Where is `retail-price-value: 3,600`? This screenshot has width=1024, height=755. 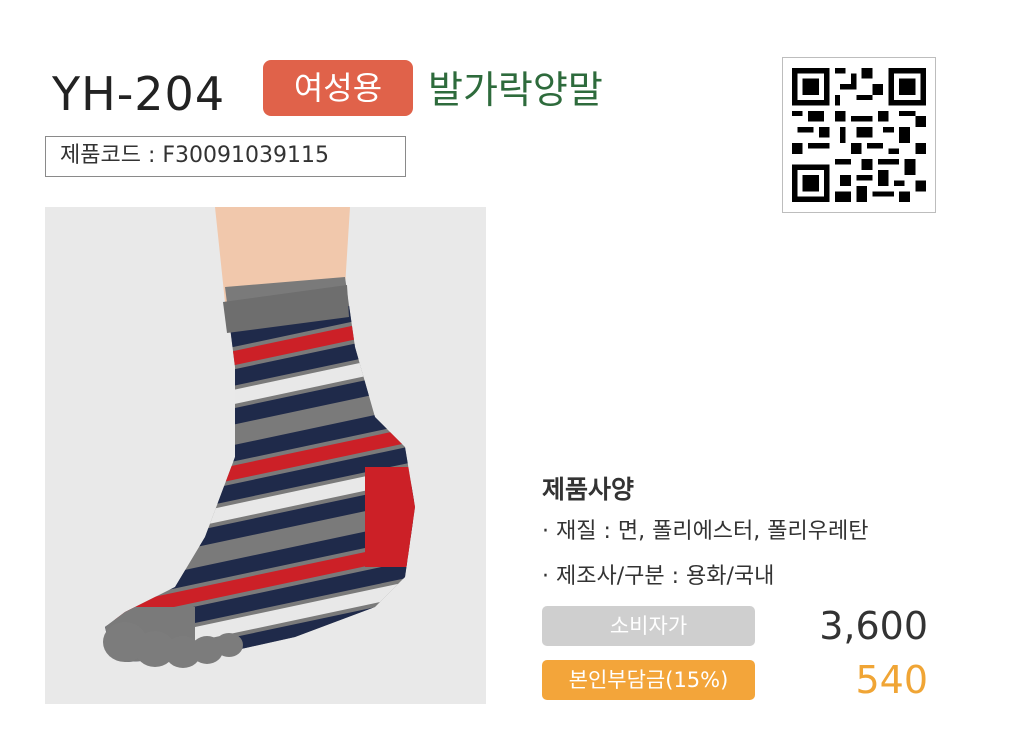 retail-price-value: 3,600 is located at coordinates (873, 626).